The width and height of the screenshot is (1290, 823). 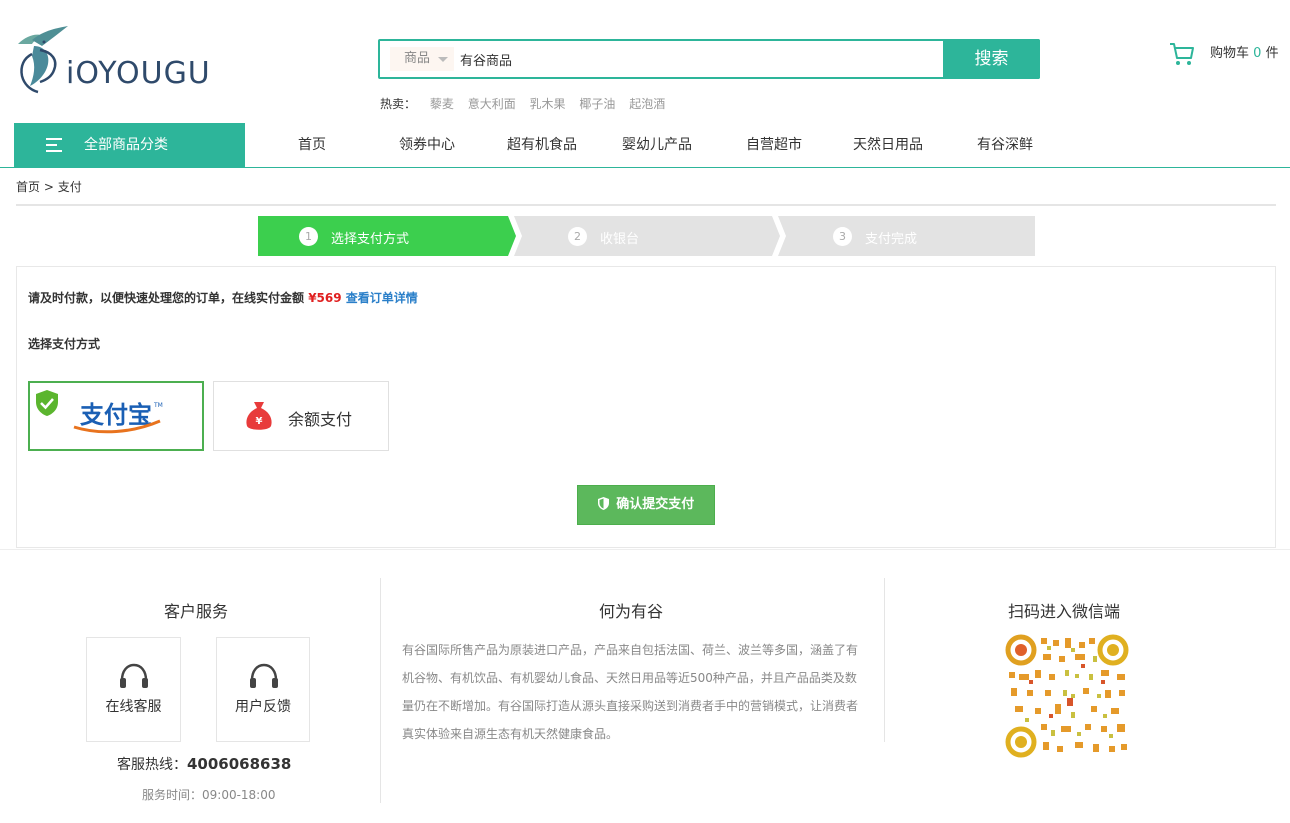 What do you see at coordinates (888, 145) in the screenshot?
I see `nav-item-daily: 天然日用品` at bounding box center [888, 145].